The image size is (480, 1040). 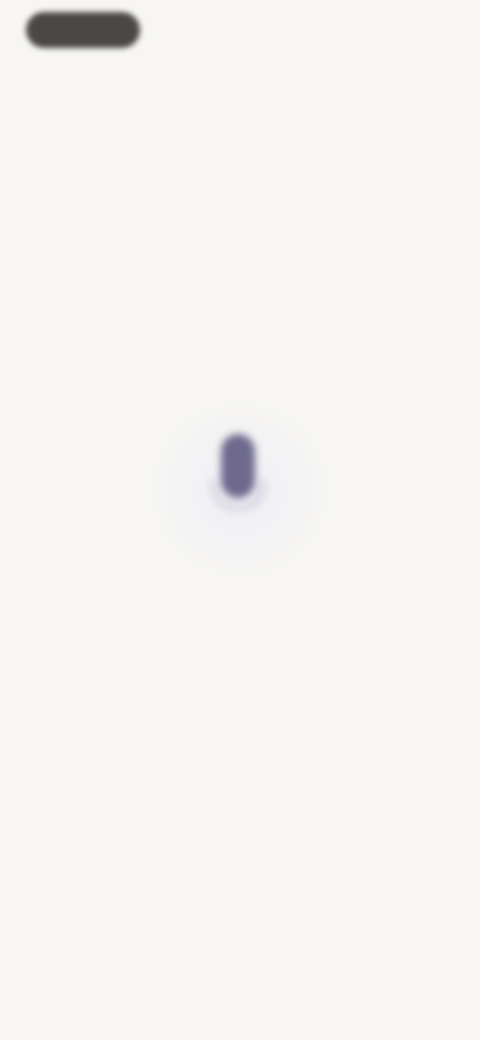 I want to click on status-bar, so click(x=240, y=30).